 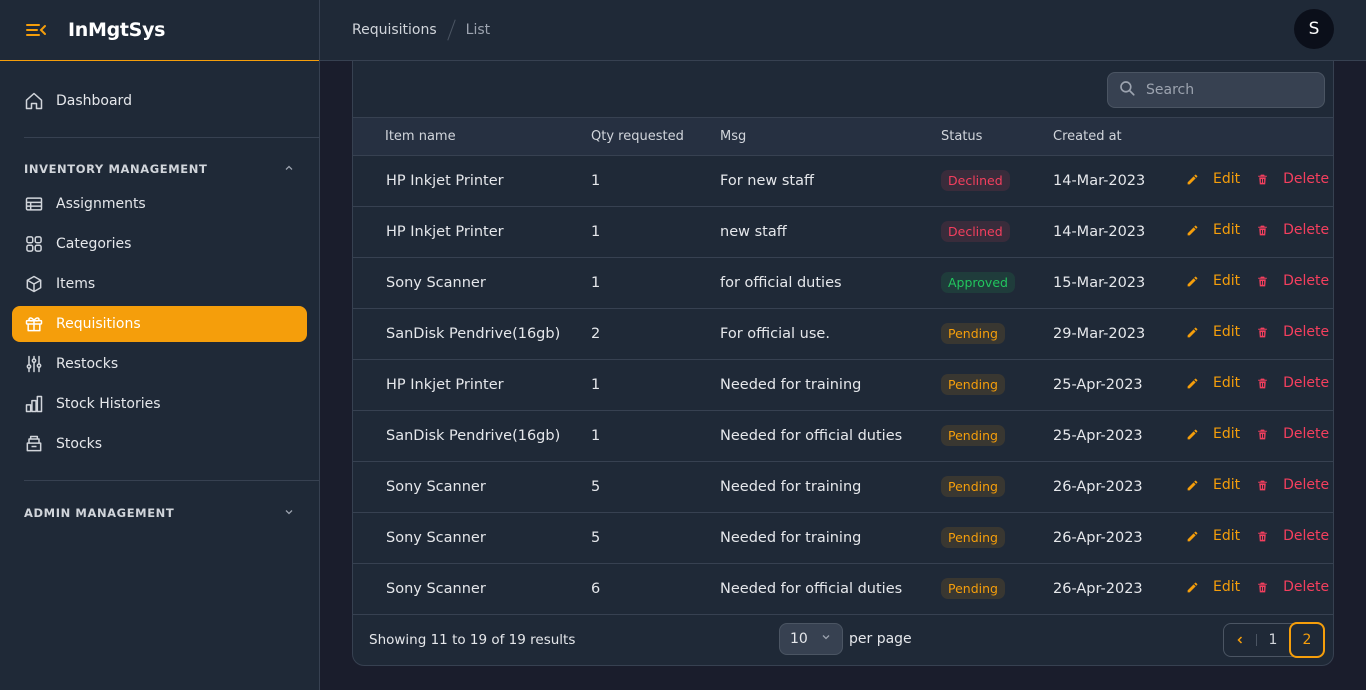 I want to click on column-header-qty: Qty requested, so click(x=655, y=137).